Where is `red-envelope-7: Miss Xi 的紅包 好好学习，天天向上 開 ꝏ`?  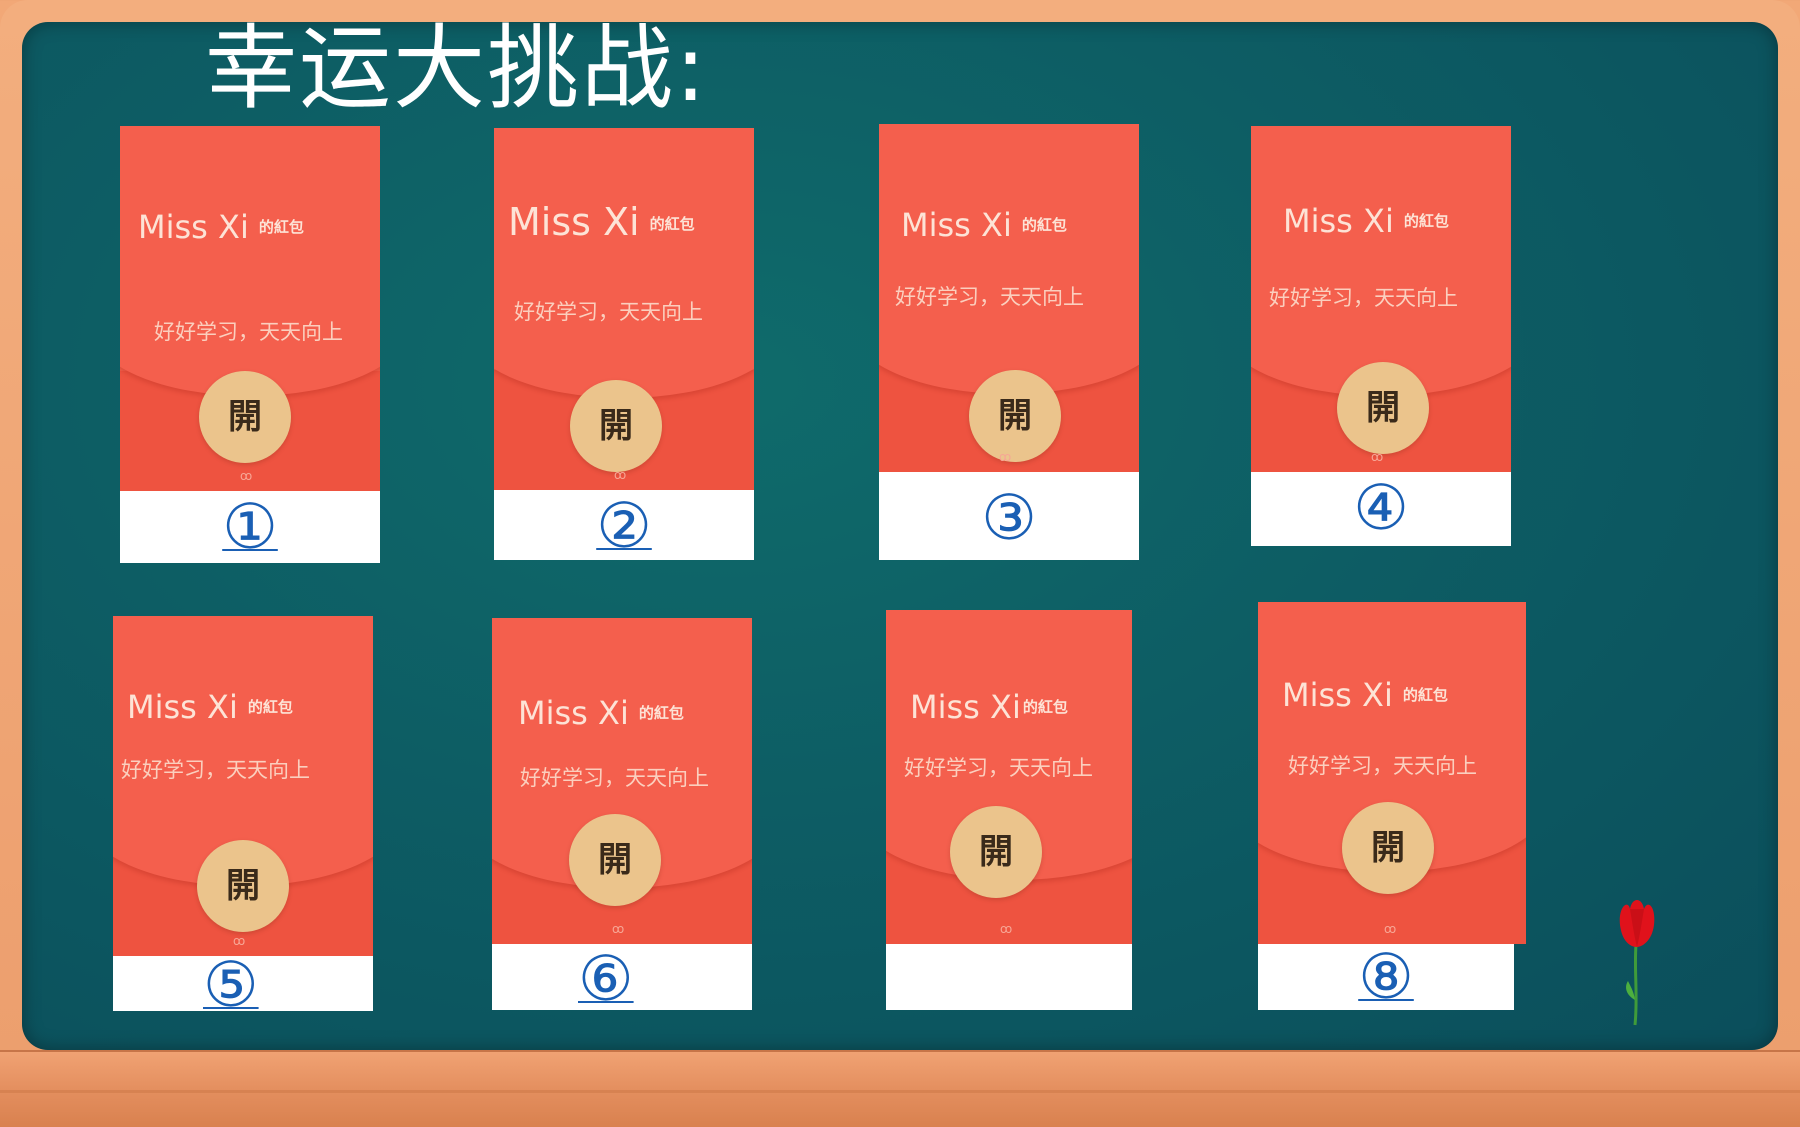 red-envelope-7: Miss Xi 的紅包 好好学习，天天向上 開 ꝏ is located at coordinates (1009, 810).